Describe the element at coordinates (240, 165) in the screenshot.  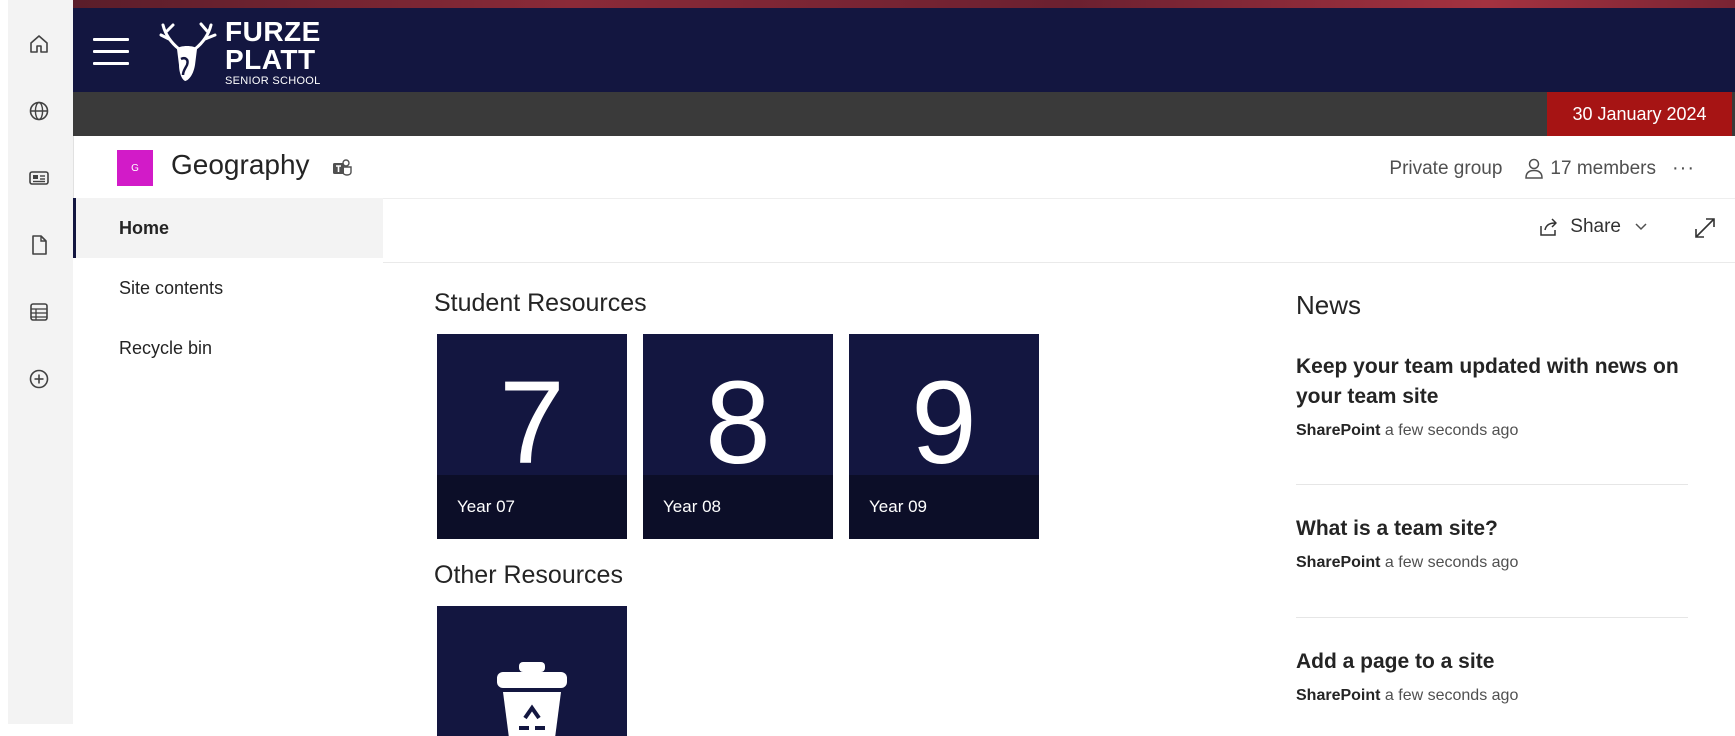
I see `site-title: Geography` at that location.